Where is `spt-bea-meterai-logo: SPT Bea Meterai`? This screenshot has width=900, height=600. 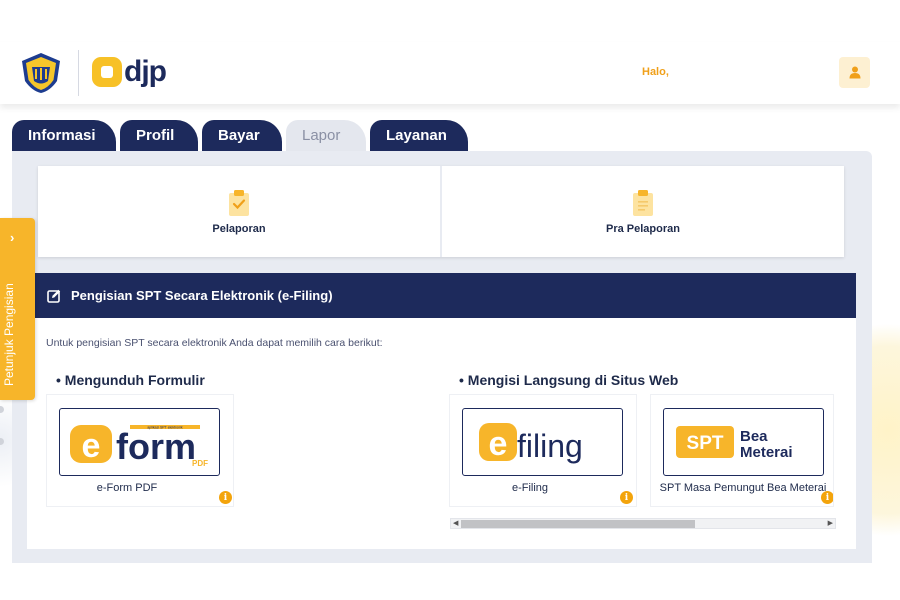 spt-bea-meterai-logo: SPT Bea Meterai is located at coordinates (743, 442).